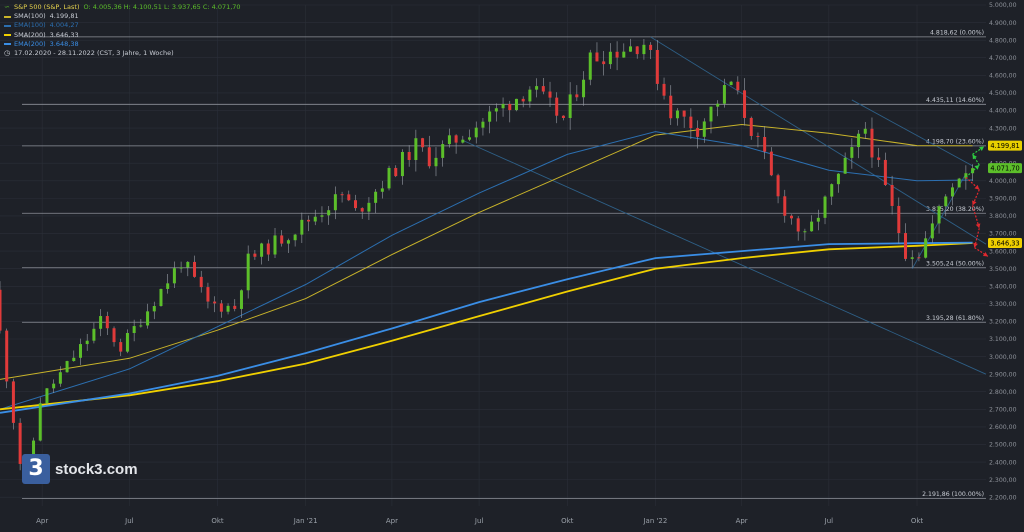 The image size is (1024, 532). Describe the element at coordinates (122, 35) in the screenshot. I see `legend-sma200: SMA(200) 3.646,33` at that location.